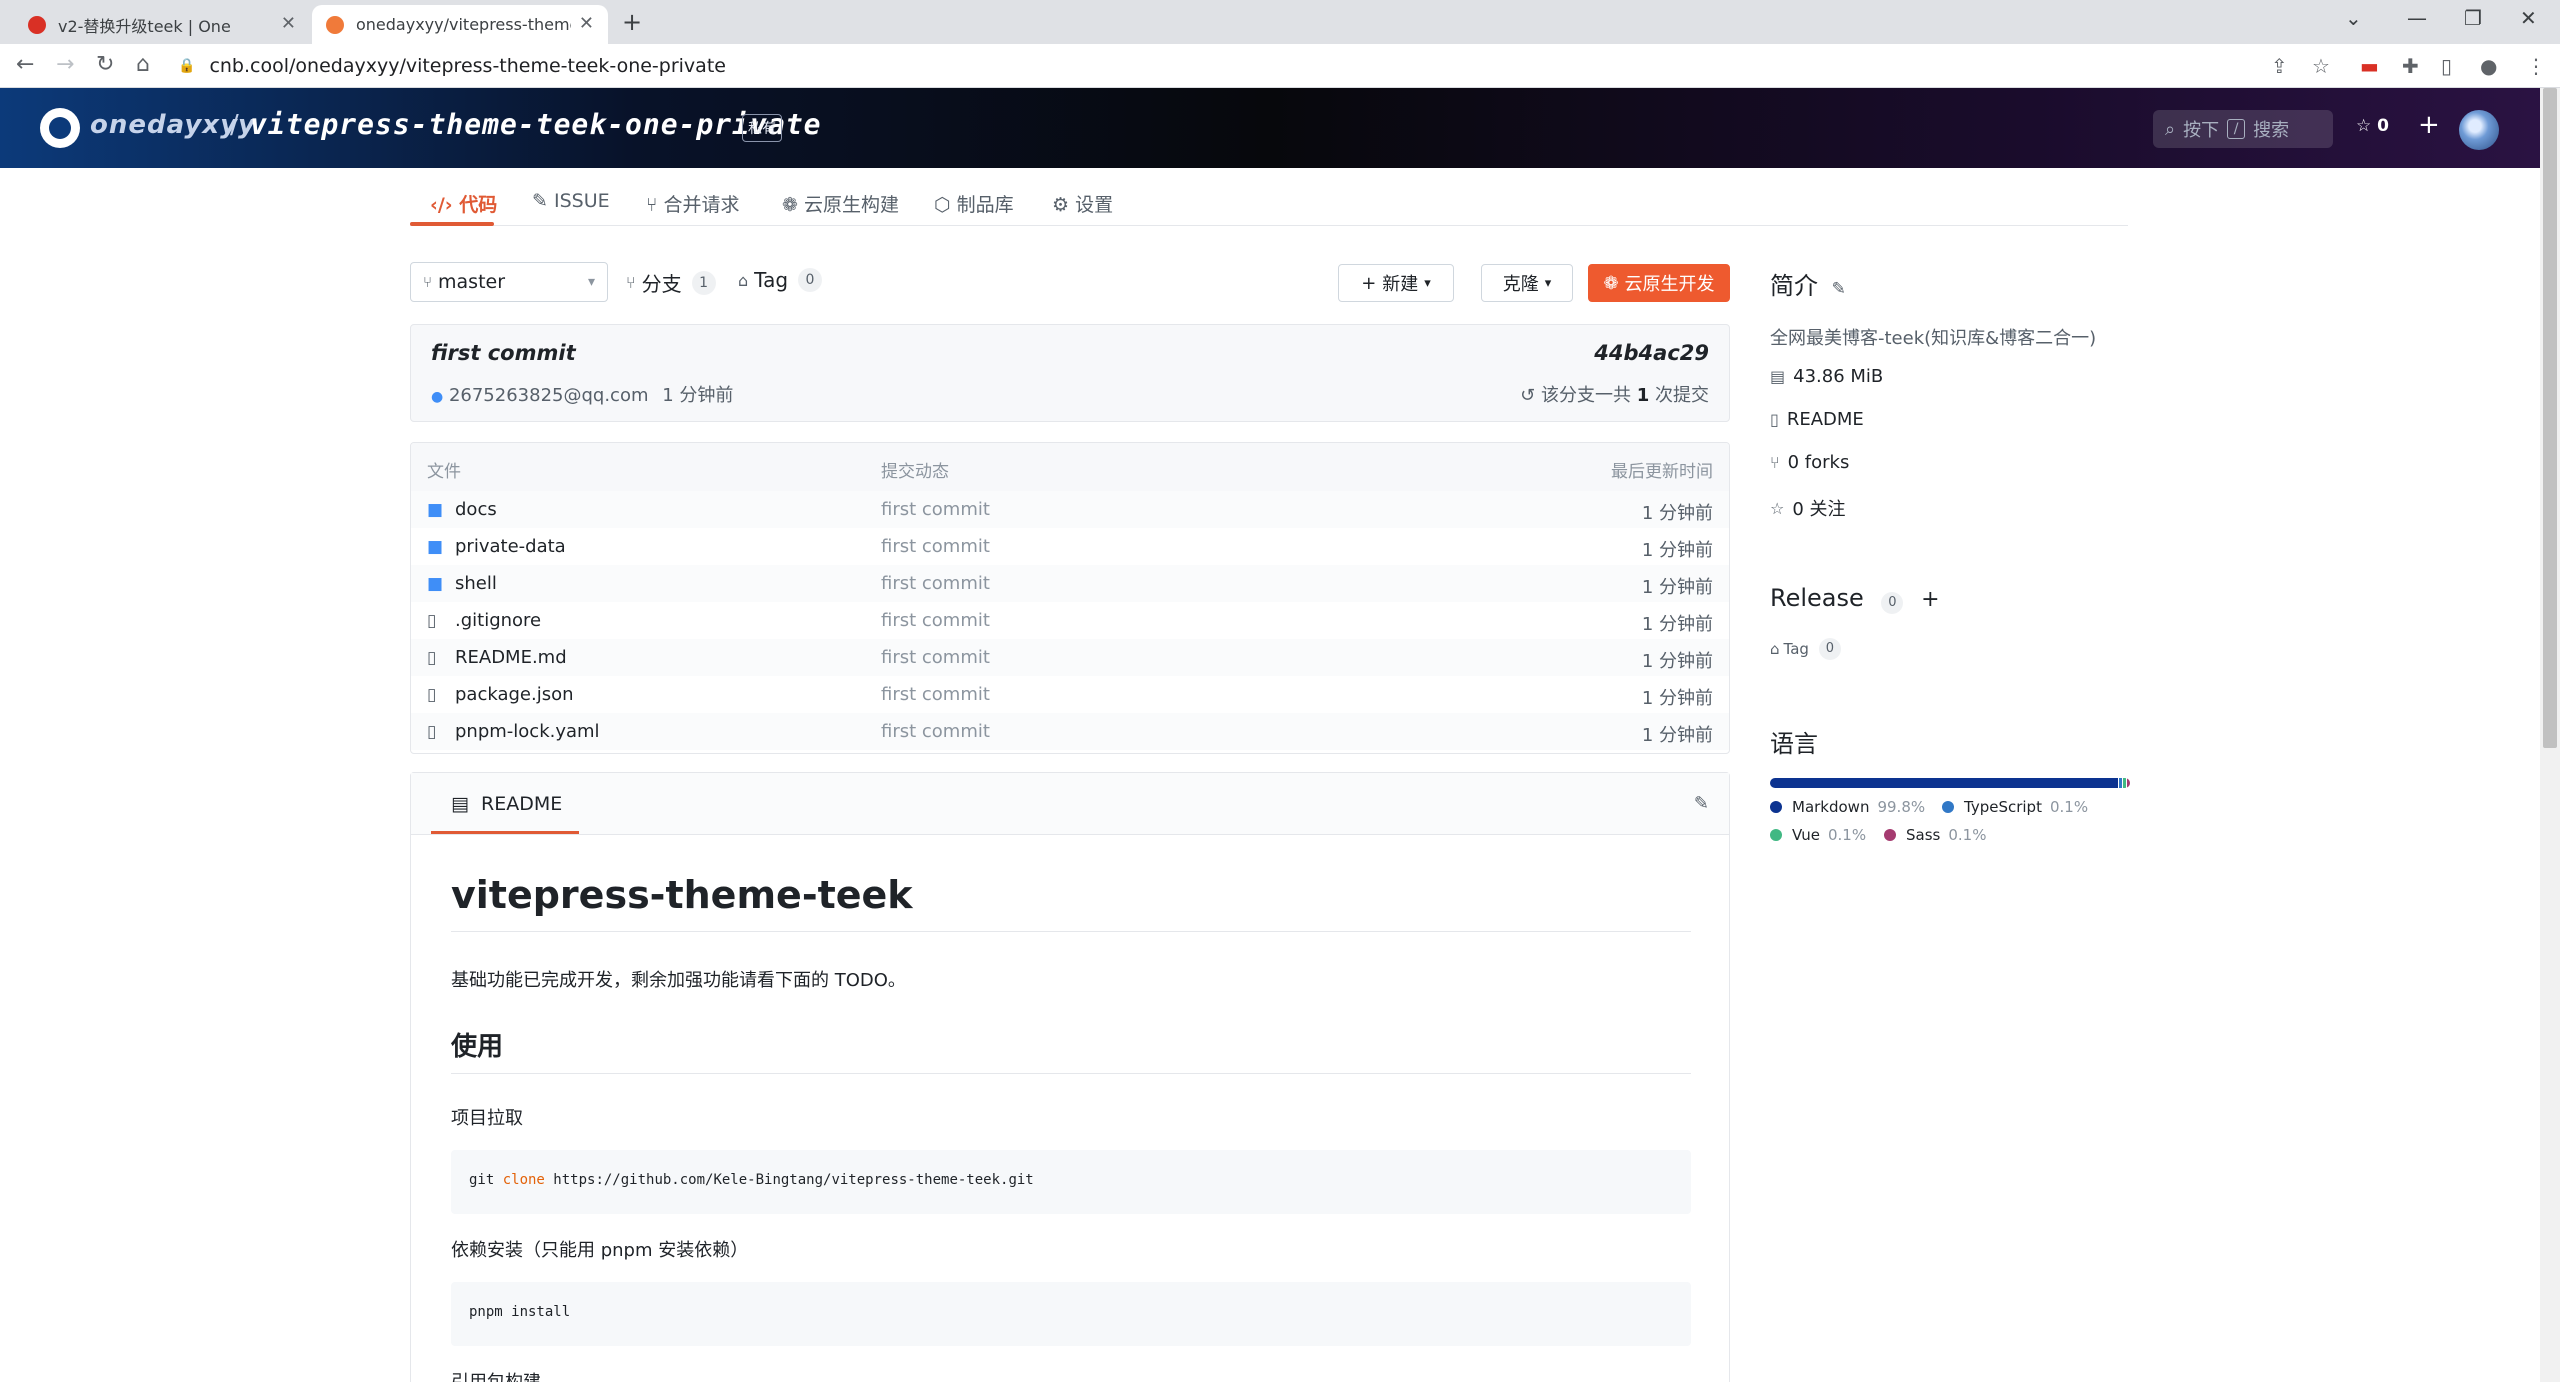 This screenshot has width=2560, height=1382. What do you see at coordinates (162, 24) in the screenshot?
I see `browser-tab: v2-替换升级teek | One ✕` at bounding box center [162, 24].